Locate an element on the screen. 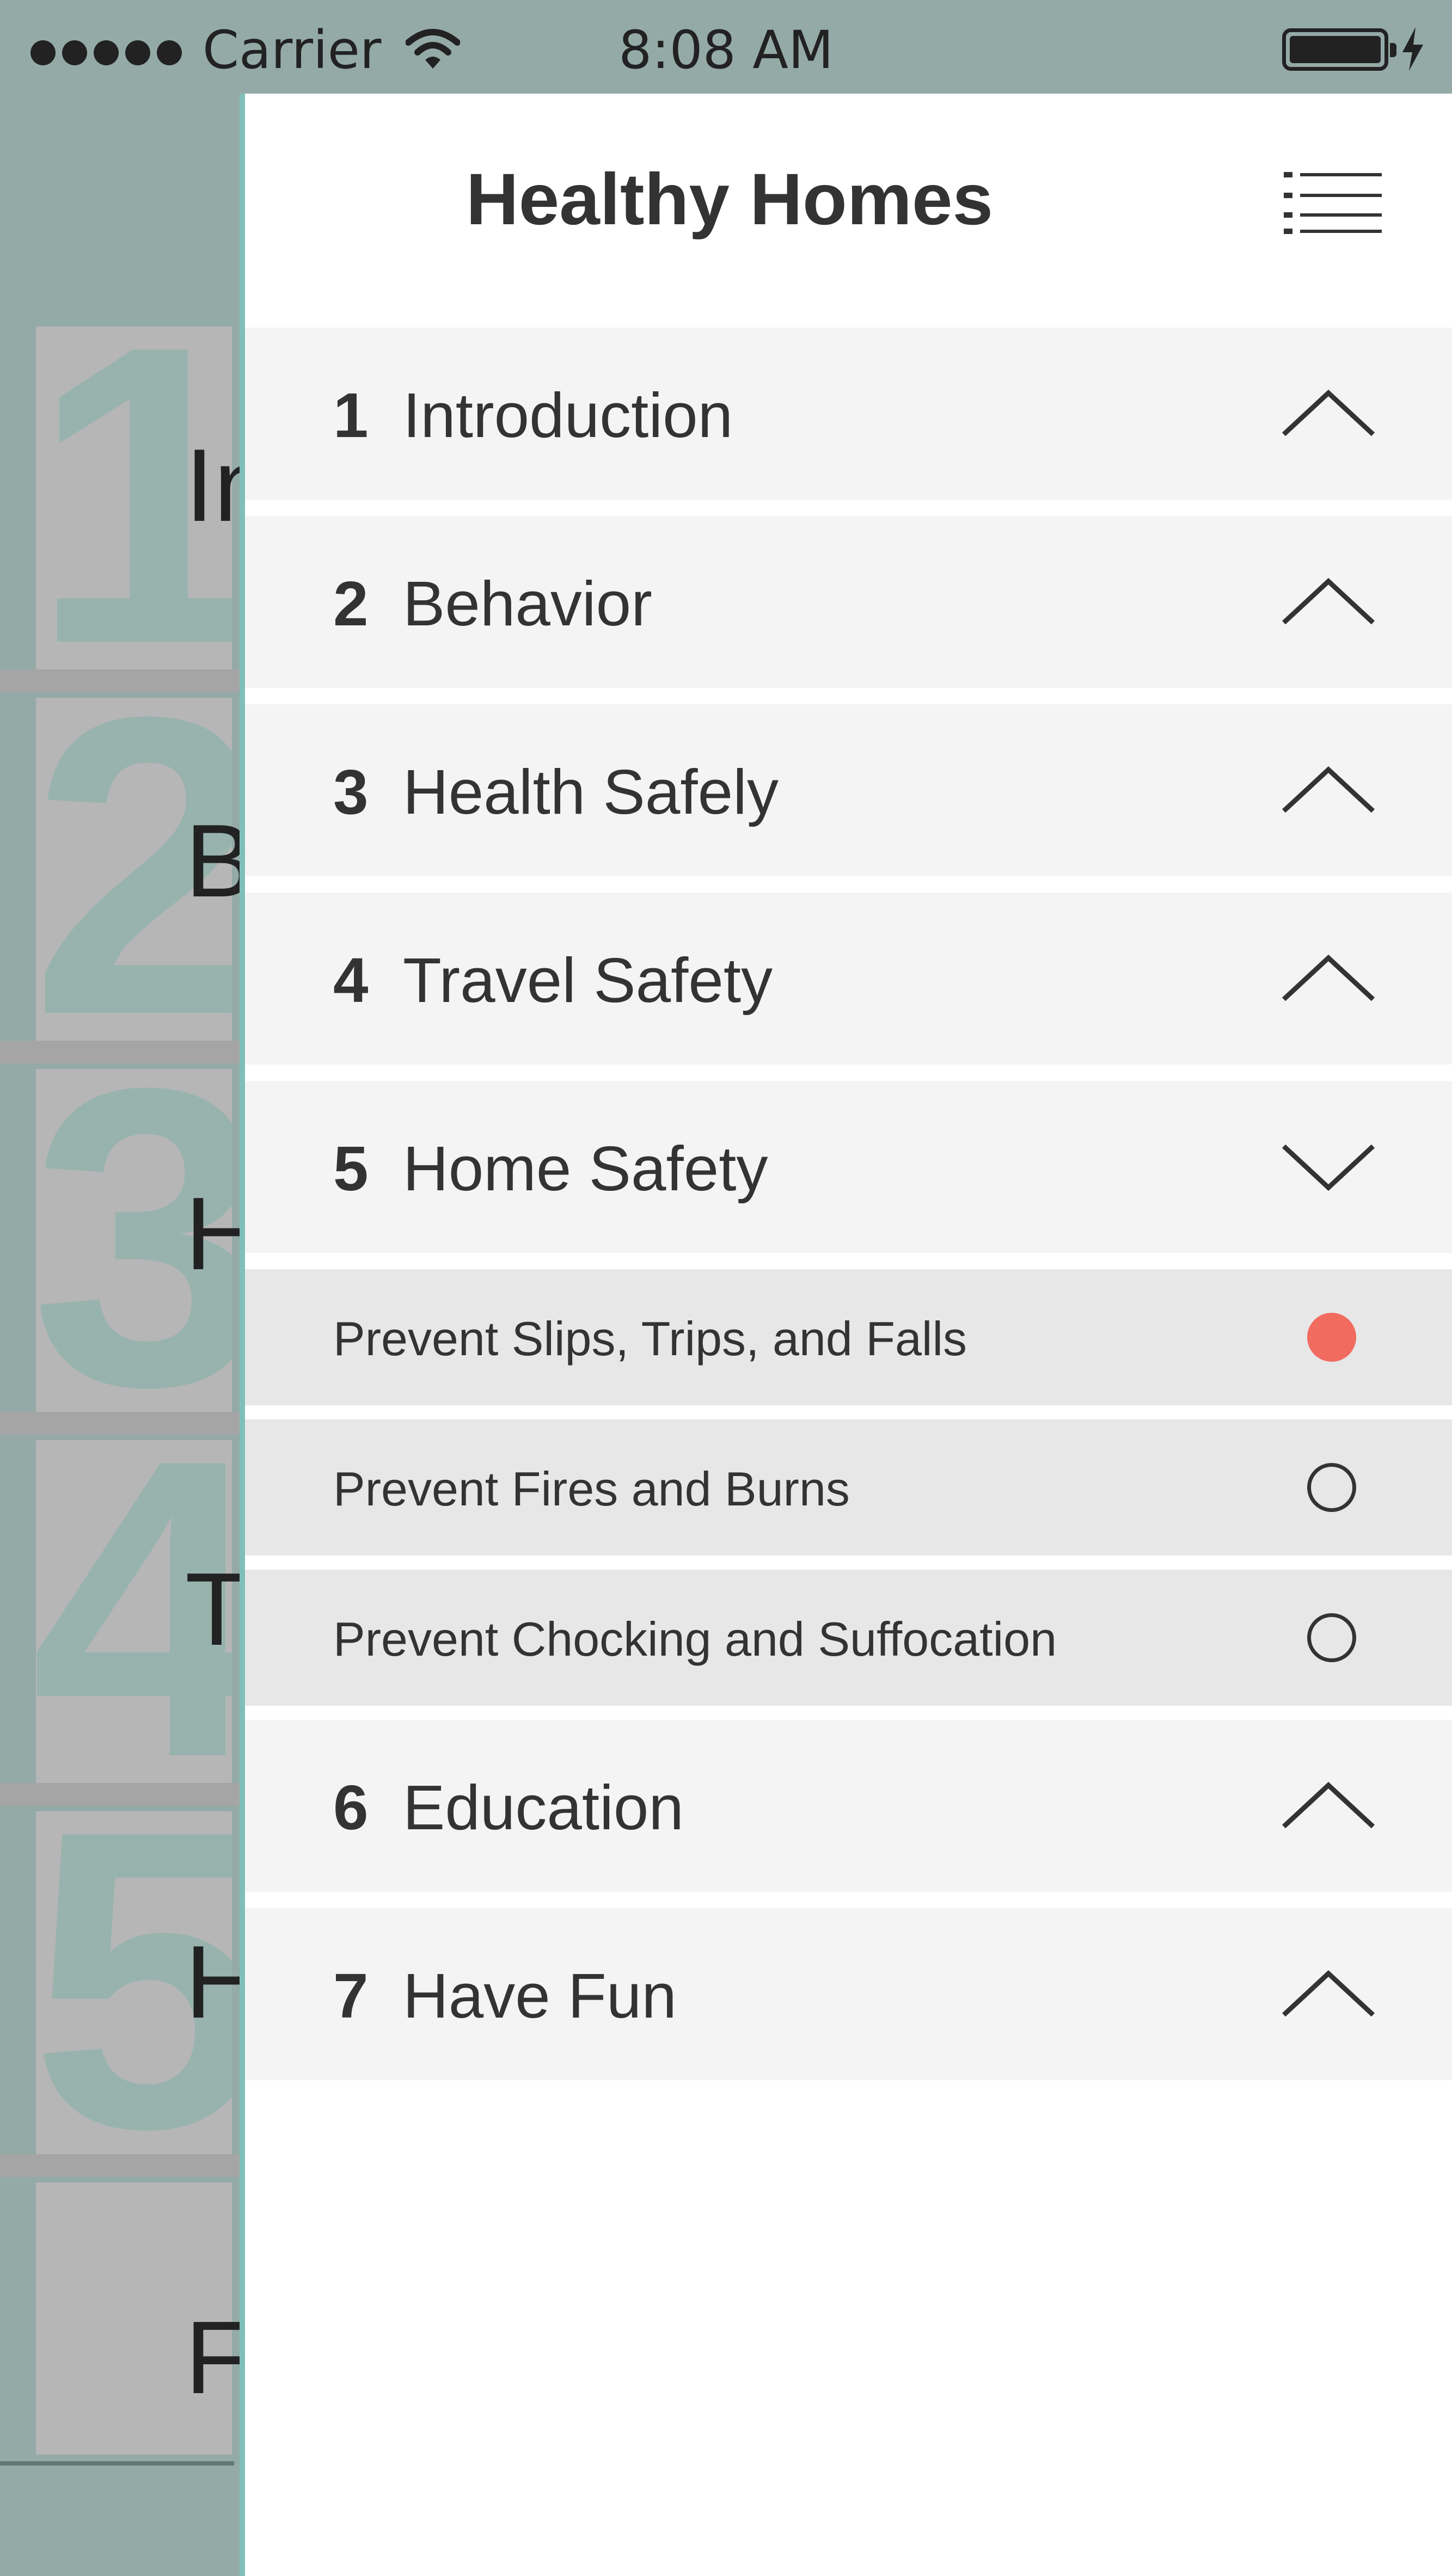 The width and height of the screenshot is (1452, 2576). background-heading: T is located at coordinates (214, 1609).